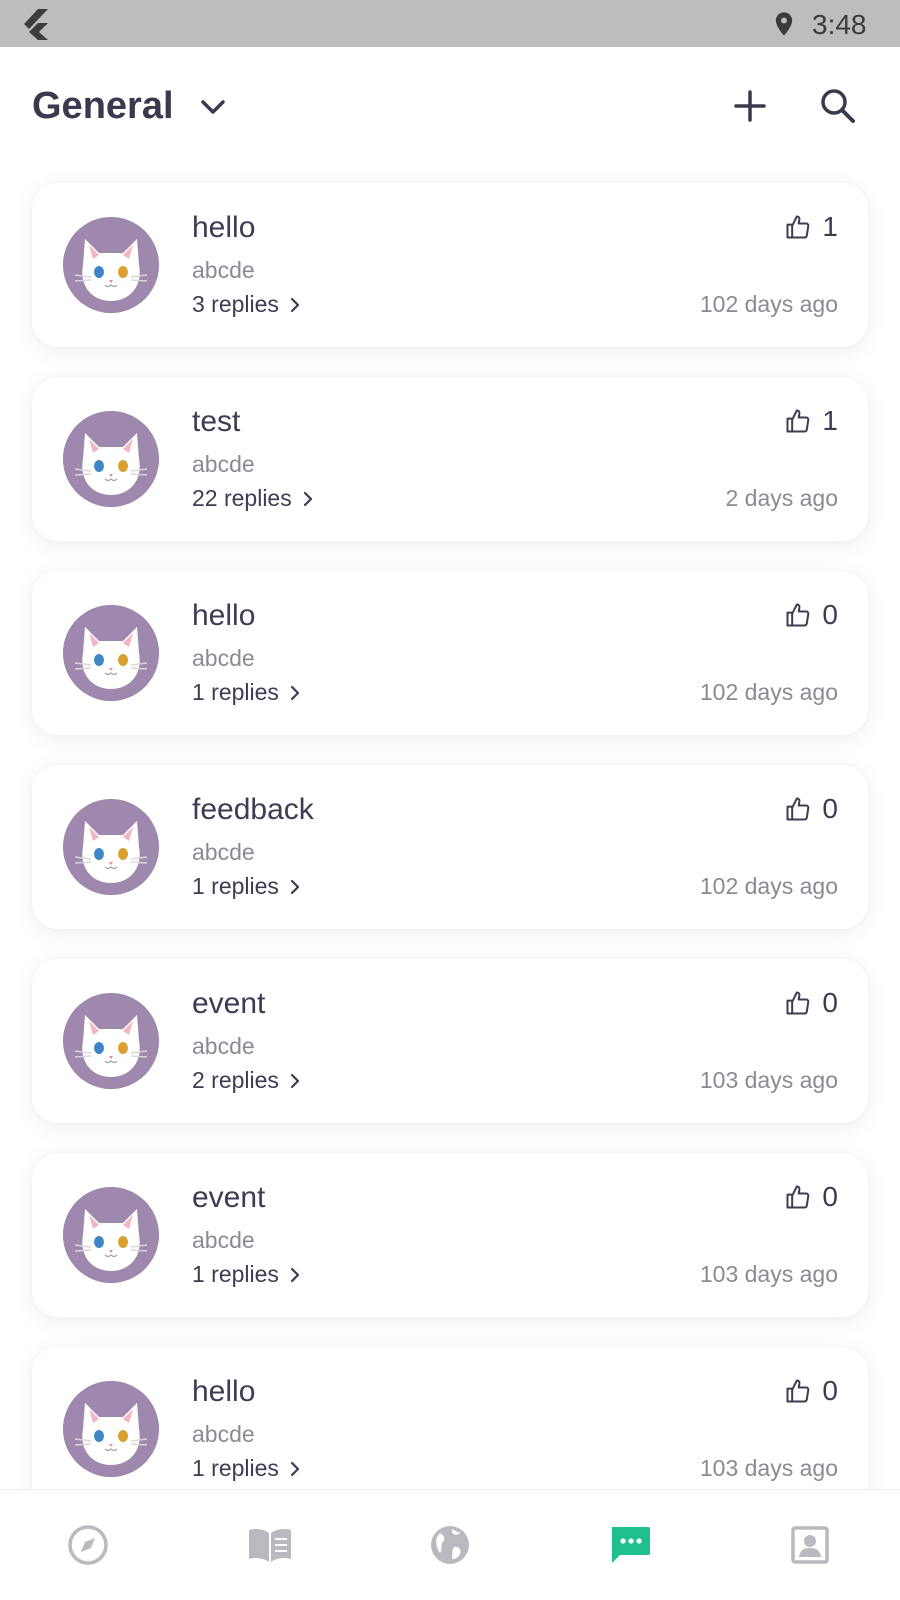 The height and width of the screenshot is (1600, 900). Describe the element at coordinates (235, 304) in the screenshot. I see `replies-count: 3 replies` at that location.